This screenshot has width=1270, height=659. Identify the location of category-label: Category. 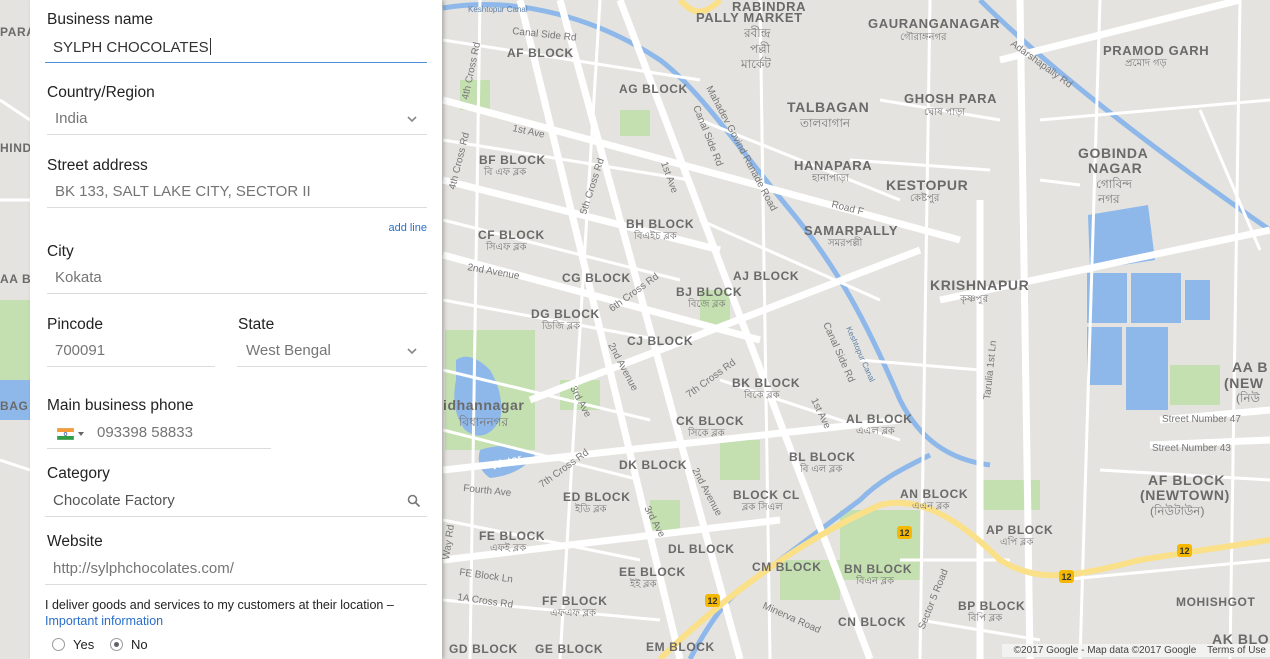
(78, 473).